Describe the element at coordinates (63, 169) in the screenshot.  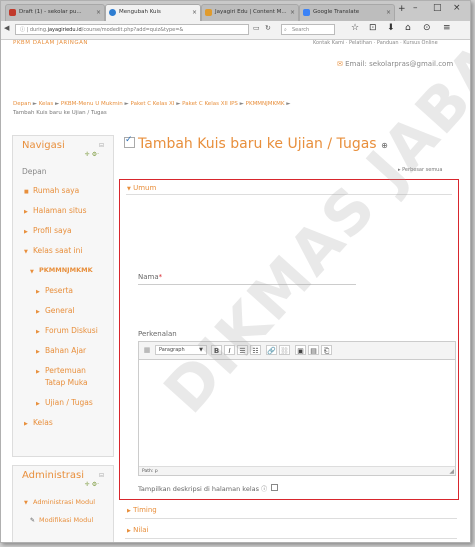
I see `nav-item-depan: Depan` at that location.